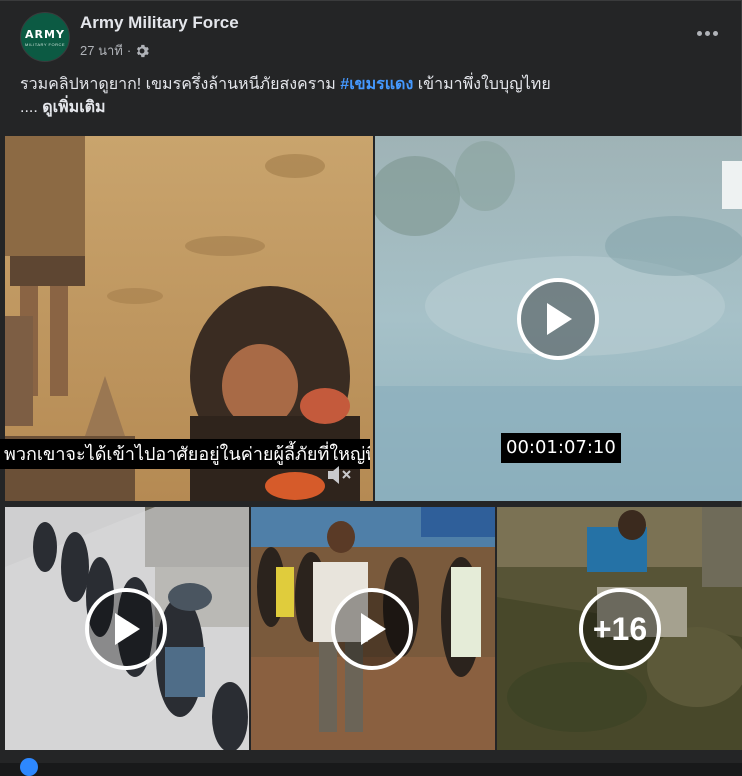 Image resolution: width=742 pixels, height=776 pixels. What do you see at coordinates (561, 448) in the screenshot?
I see `video-timecode: 00:01:07:10` at bounding box center [561, 448].